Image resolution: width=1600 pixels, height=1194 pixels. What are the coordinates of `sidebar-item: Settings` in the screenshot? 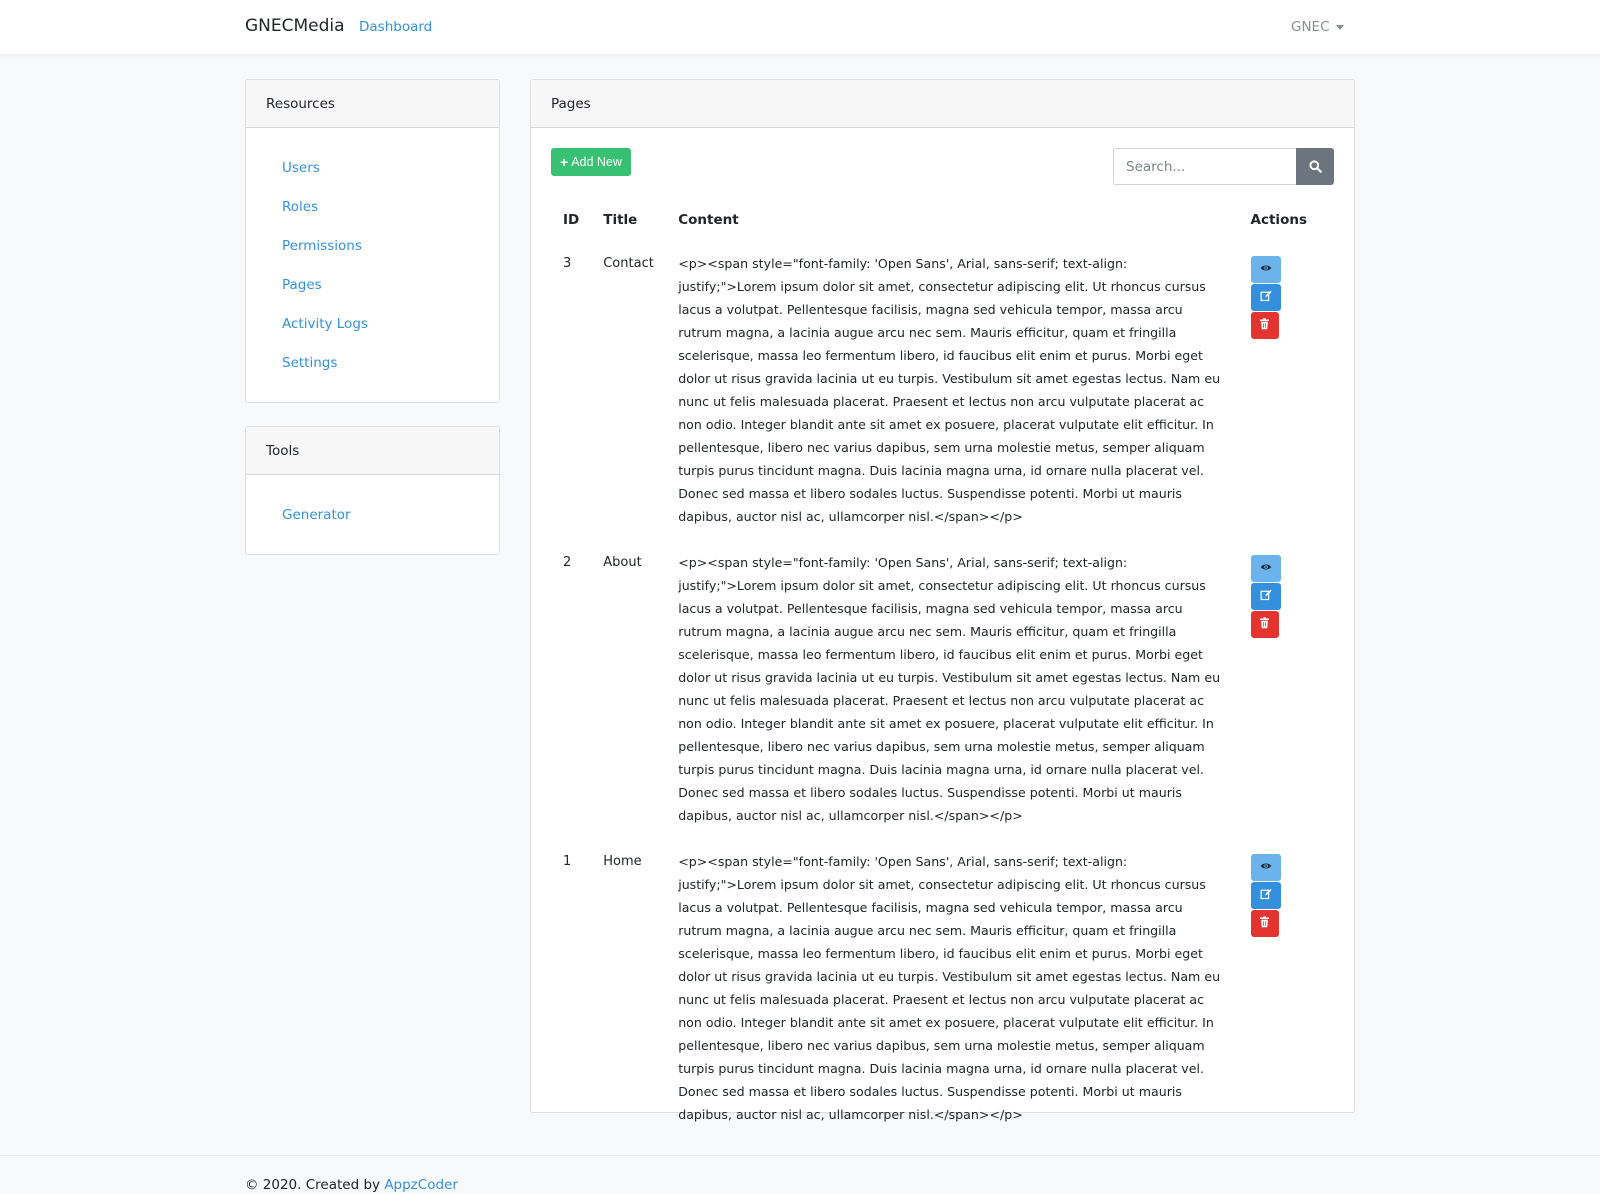 It's located at (372, 362).